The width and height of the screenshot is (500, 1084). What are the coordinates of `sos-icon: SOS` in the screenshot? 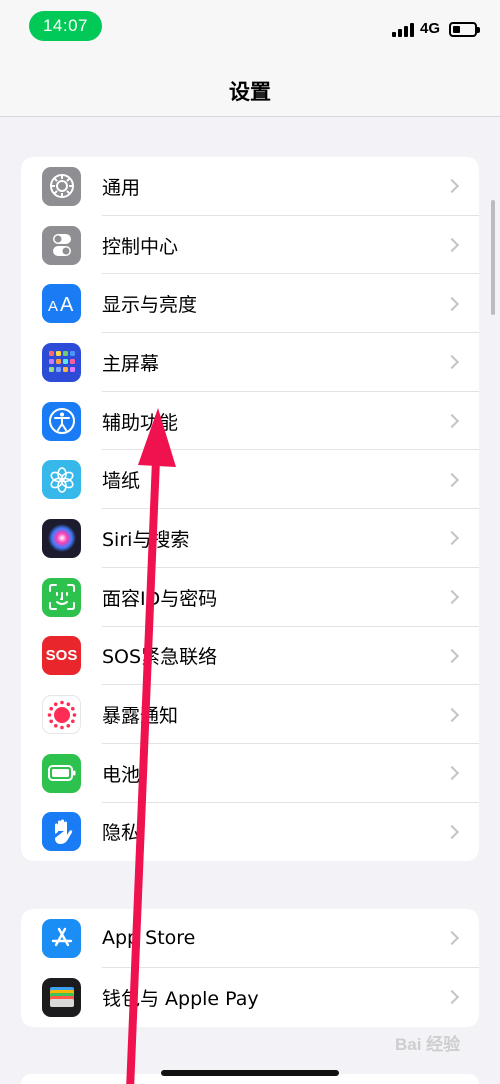 It's located at (61, 656).